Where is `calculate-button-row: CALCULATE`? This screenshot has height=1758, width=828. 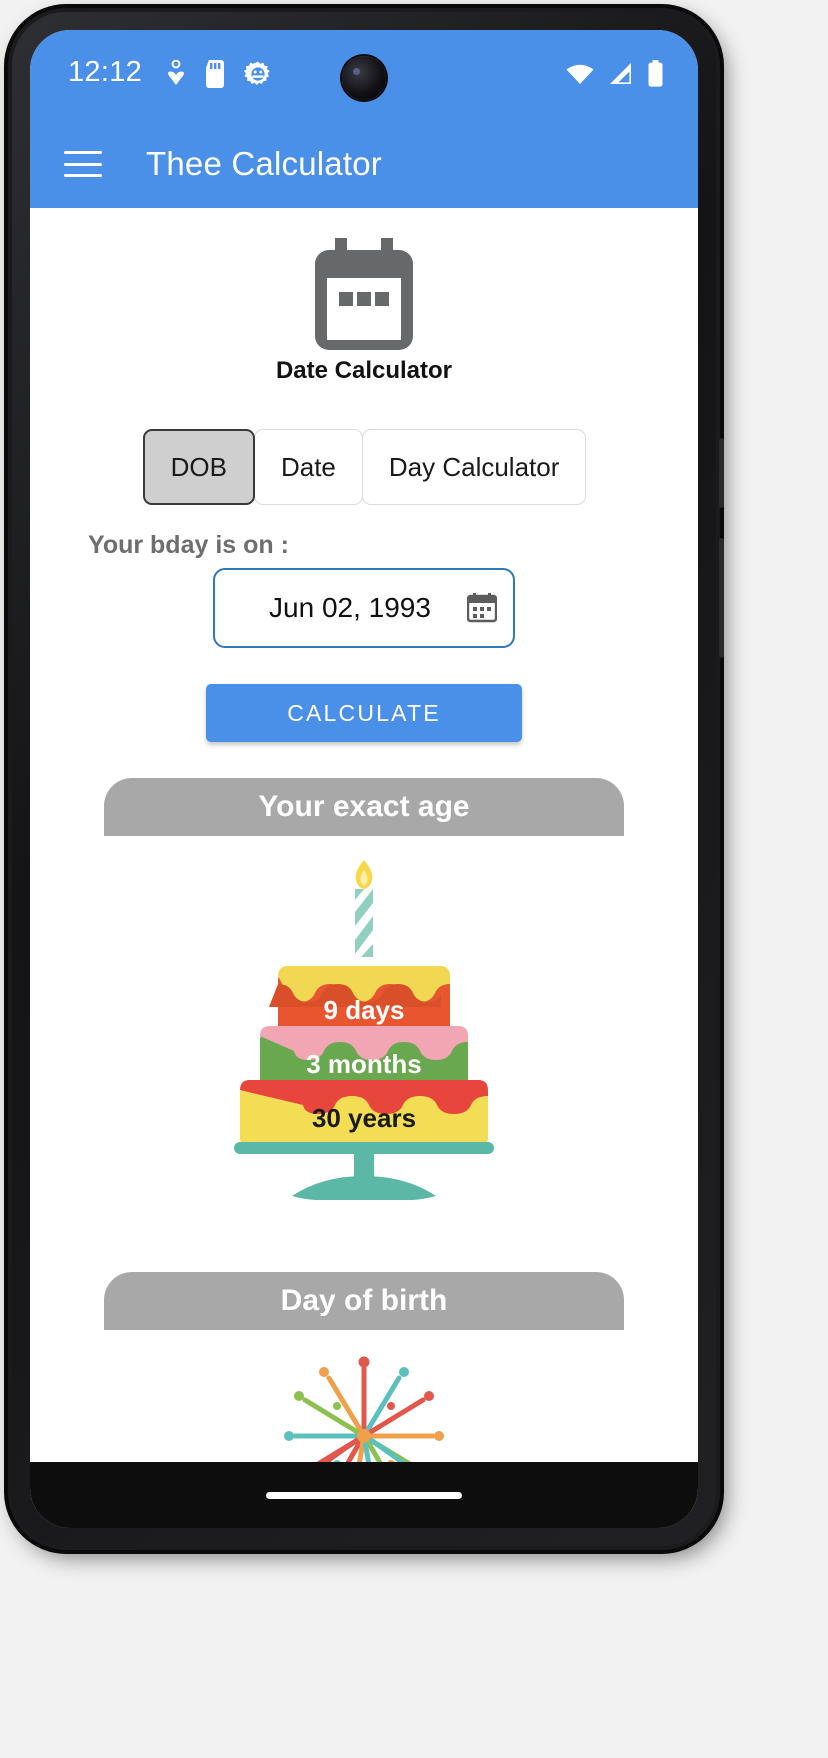 calculate-button-row: CALCULATE is located at coordinates (364, 713).